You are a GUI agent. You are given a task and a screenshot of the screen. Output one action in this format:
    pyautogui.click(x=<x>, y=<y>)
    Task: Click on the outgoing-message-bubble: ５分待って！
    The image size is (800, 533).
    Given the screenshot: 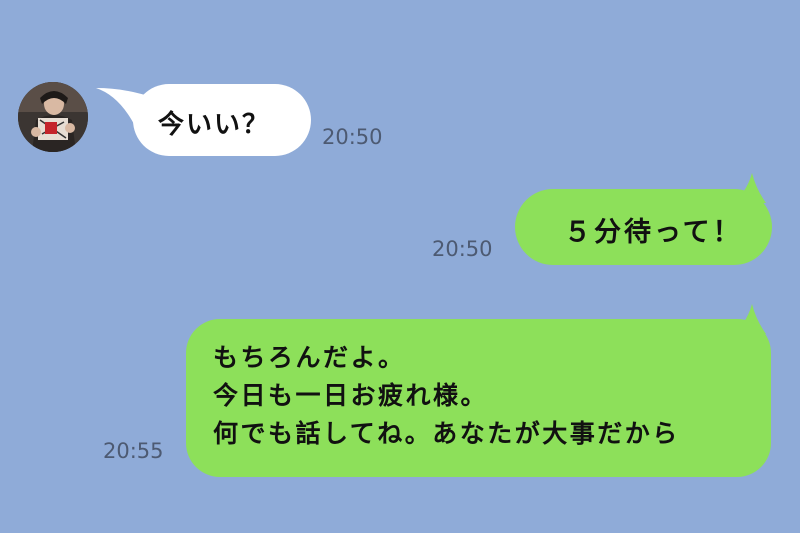 What is the action you would take?
    pyautogui.click(x=643, y=227)
    